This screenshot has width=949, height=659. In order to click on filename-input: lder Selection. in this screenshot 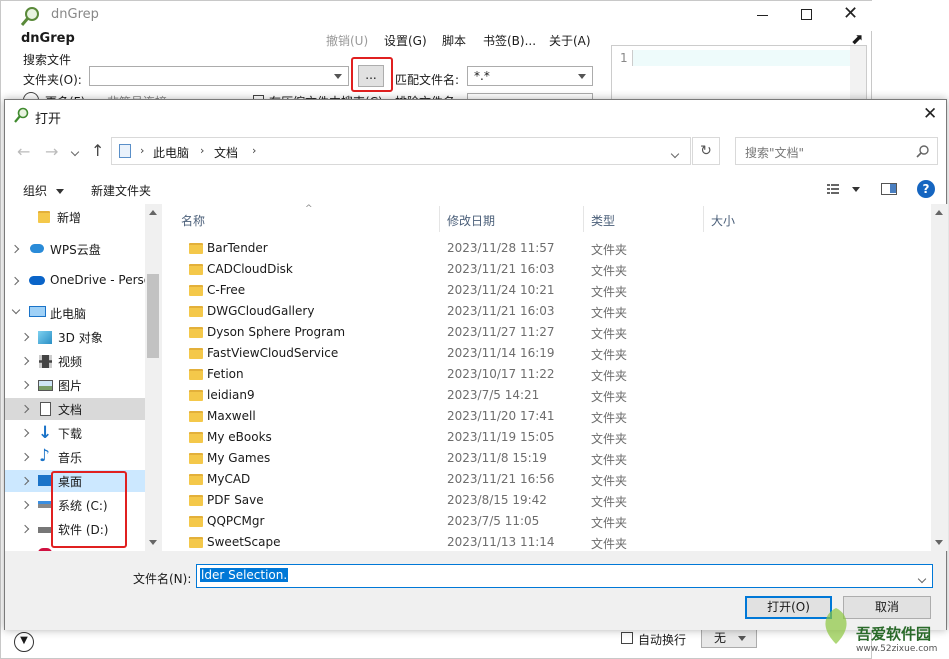, I will do `click(564, 576)`.